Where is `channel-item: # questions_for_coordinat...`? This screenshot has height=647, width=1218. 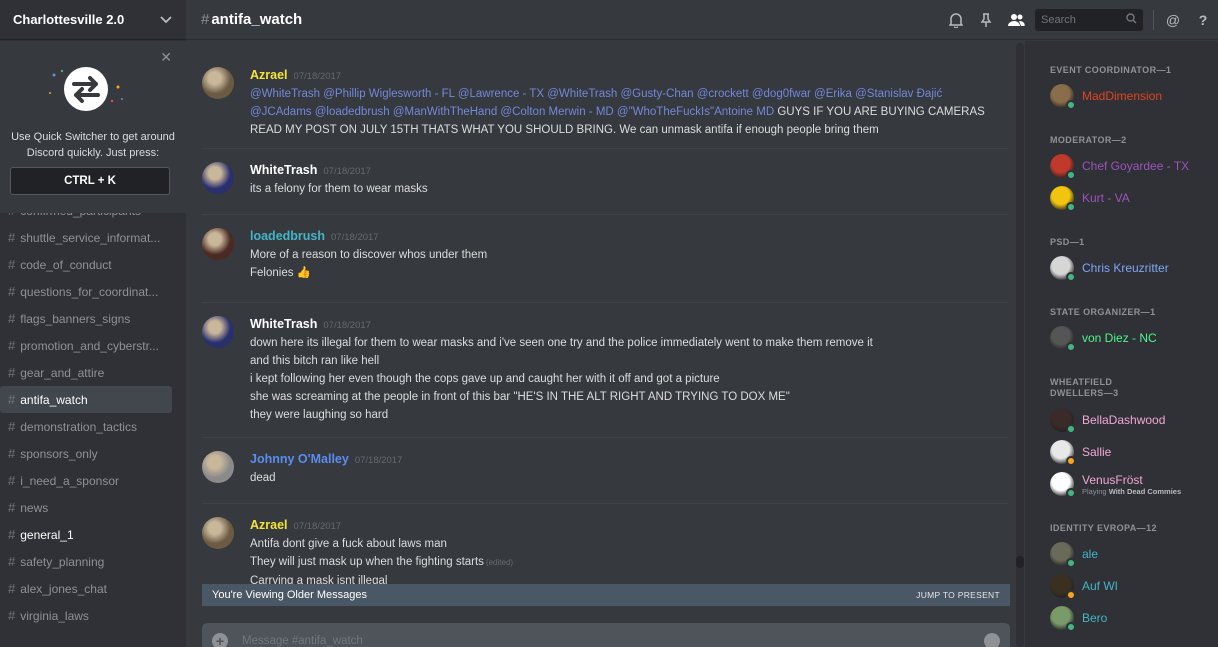 channel-item: # questions_for_coordinat... is located at coordinates (86, 291).